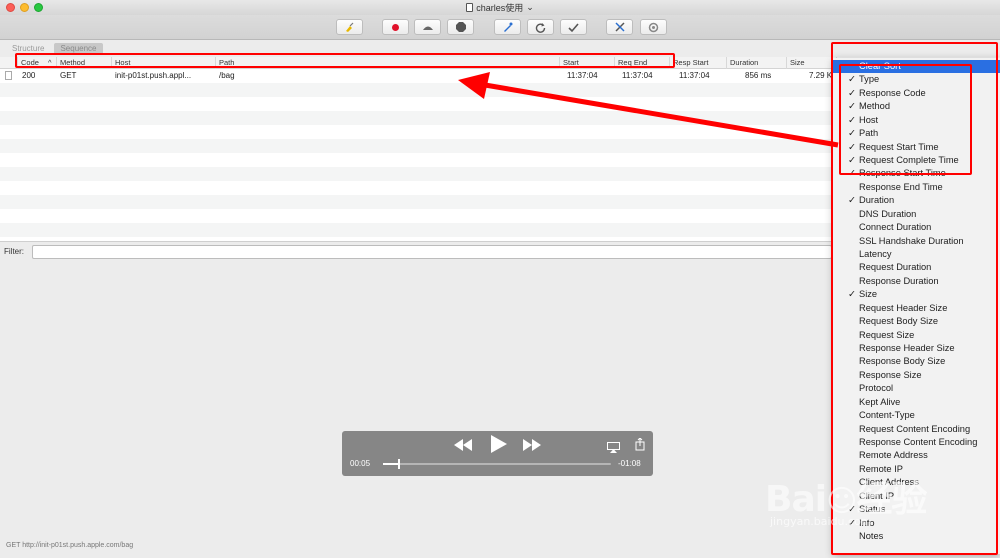 This screenshot has width=1000, height=558. What do you see at coordinates (821, 521) in the screenshot?
I see `watermark-url: jingyan.baidu.com` at bounding box center [821, 521].